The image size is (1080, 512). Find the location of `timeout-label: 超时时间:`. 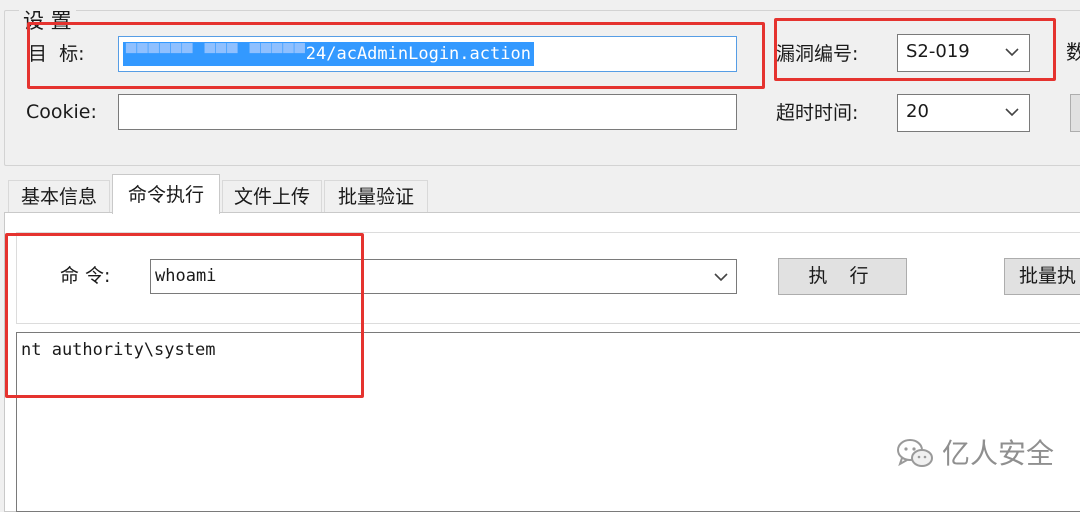

timeout-label: 超时时间: is located at coordinates (817, 113).